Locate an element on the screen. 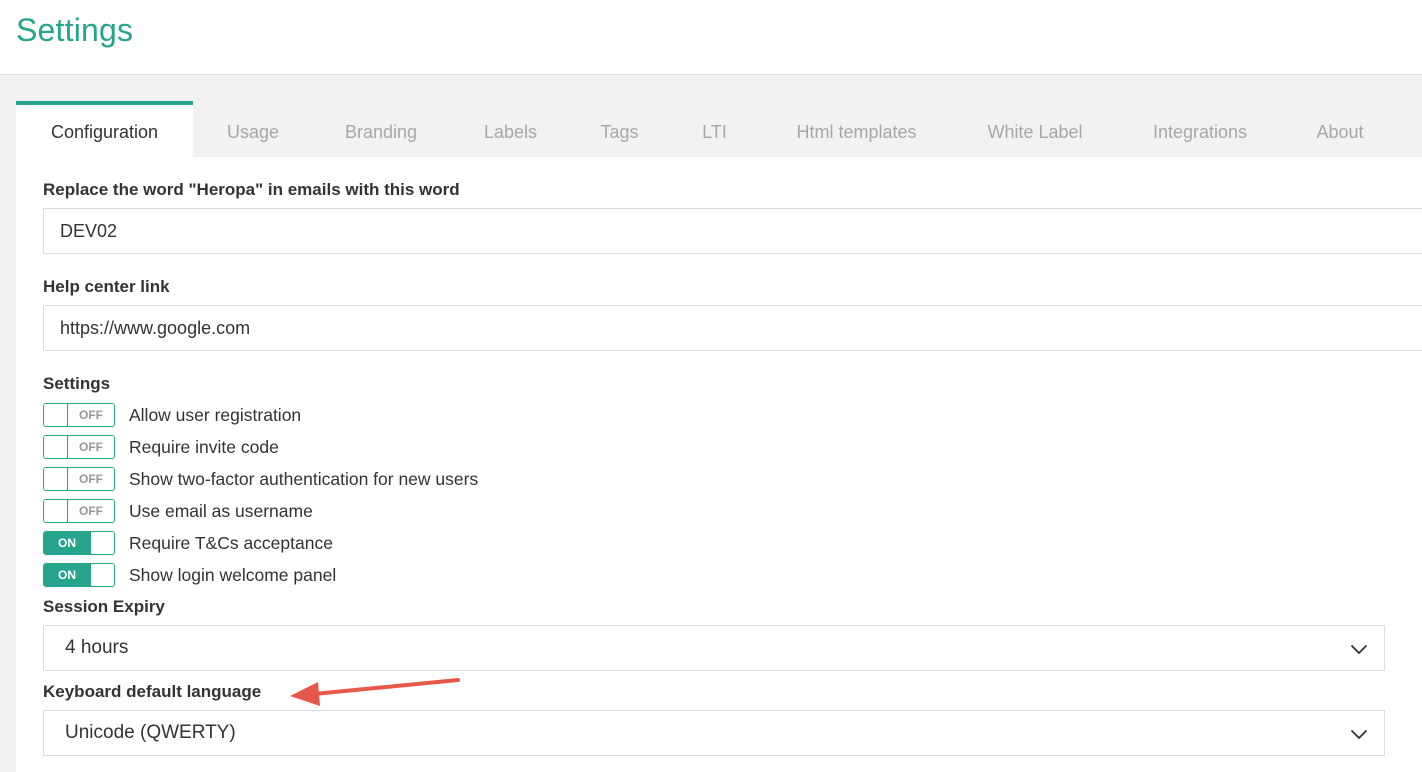 The image size is (1422, 772). require-invite-toggle: OFF is located at coordinates (79, 447).